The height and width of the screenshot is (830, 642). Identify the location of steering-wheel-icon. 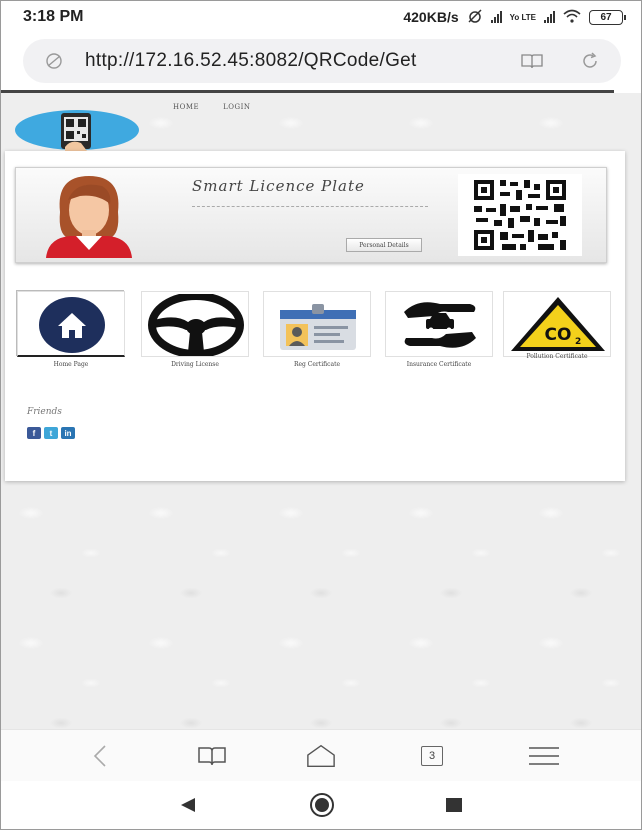
(196, 325).